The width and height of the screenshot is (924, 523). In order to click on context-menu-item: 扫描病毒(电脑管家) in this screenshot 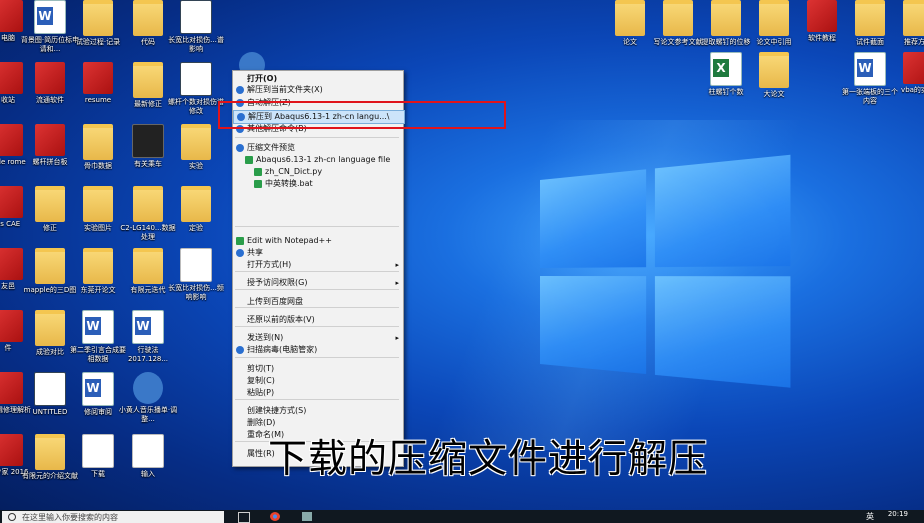, I will do `click(318, 350)`.